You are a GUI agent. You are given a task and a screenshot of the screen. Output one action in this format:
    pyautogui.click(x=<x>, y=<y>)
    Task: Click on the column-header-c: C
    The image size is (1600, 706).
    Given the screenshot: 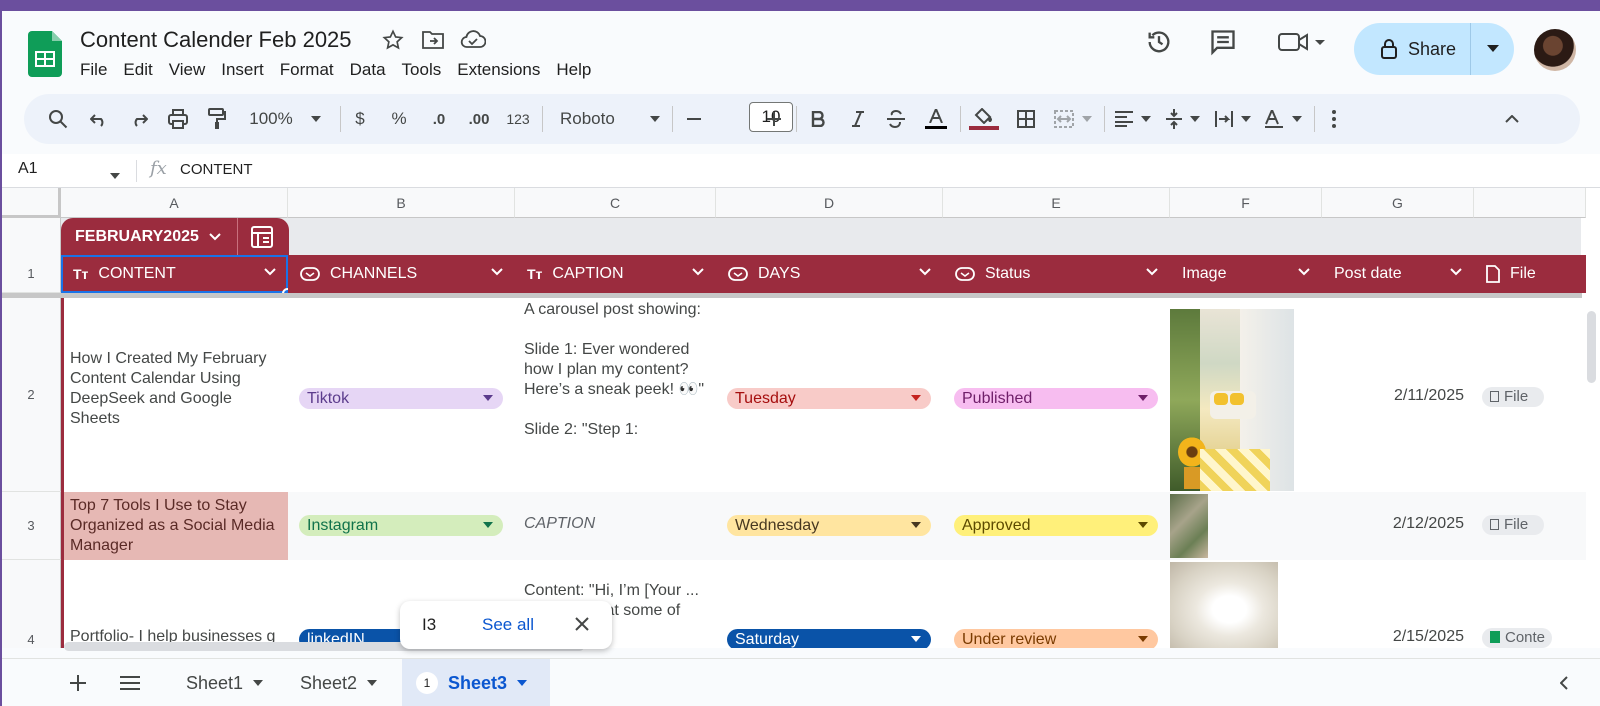 What is the action you would take?
    pyautogui.click(x=615, y=203)
    